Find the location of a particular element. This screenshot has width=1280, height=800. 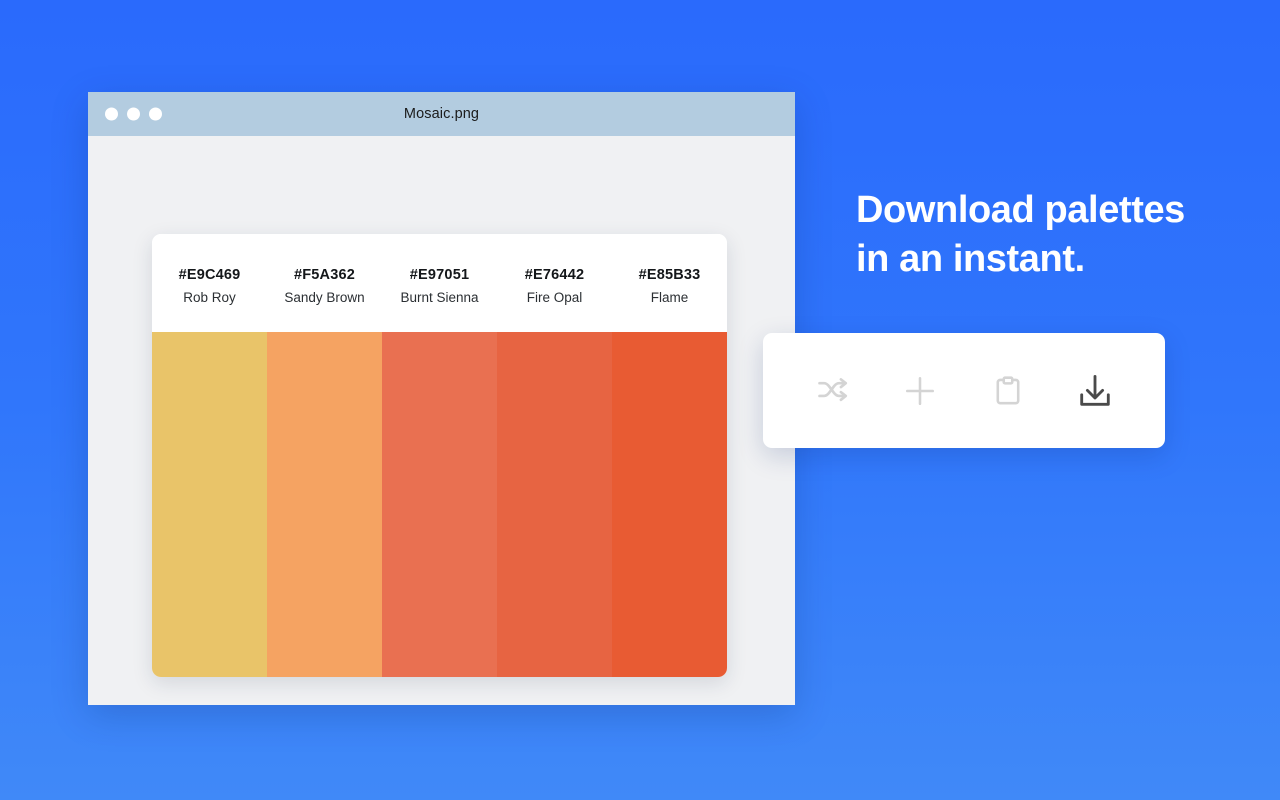

palette-label-cell: #E76442 Fire Opal is located at coordinates (554, 283).